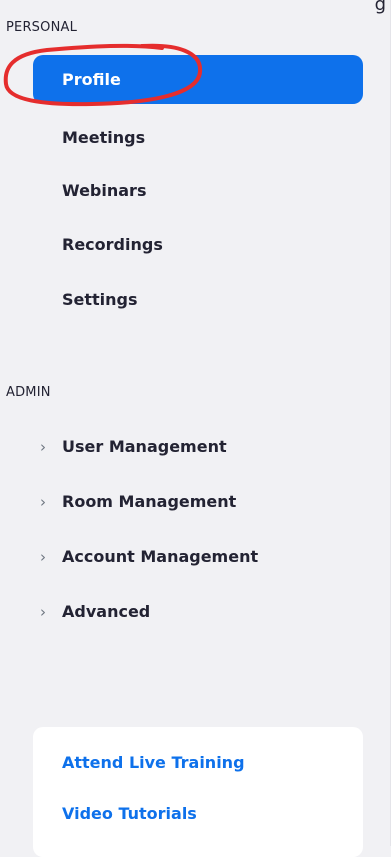 The width and height of the screenshot is (391, 857). Describe the element at coordinates (42, 27) in the screenshot. I see `section-title-personal: PERSONAL` at that location.